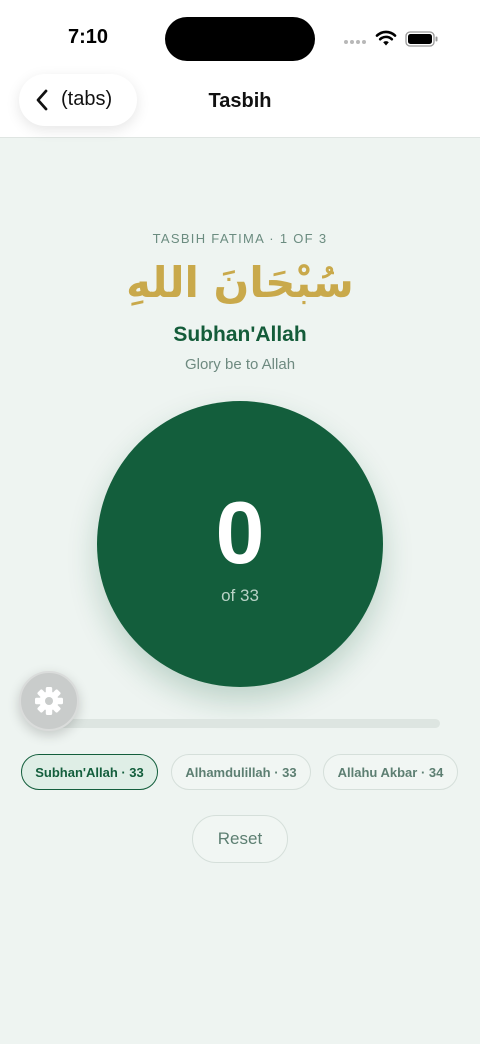  Describe the element at coordinates (386, 38) in the screenshot. I see `wifi-icon` at that location.